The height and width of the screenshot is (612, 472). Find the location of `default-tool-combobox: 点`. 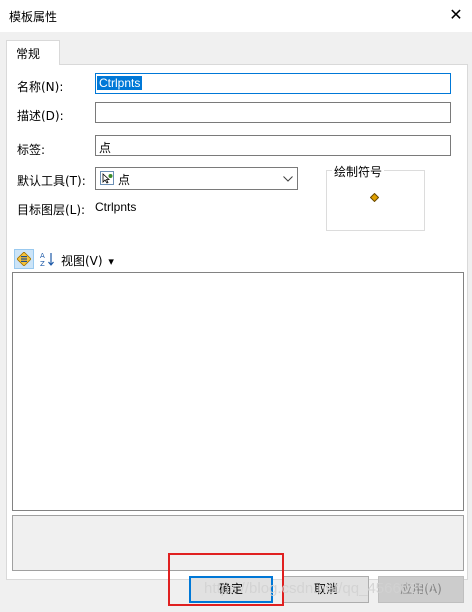

default-tool-combobox: 点 is located at coordinates (196, 178).